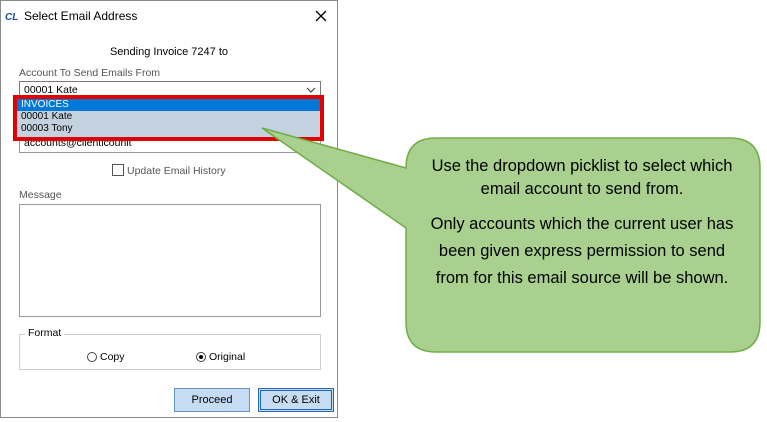 The image size is (767, 422). Describe the element at coordinates (296, 400) in the screenshot. I see `ok-exit-button: OK & Exit` at that location.